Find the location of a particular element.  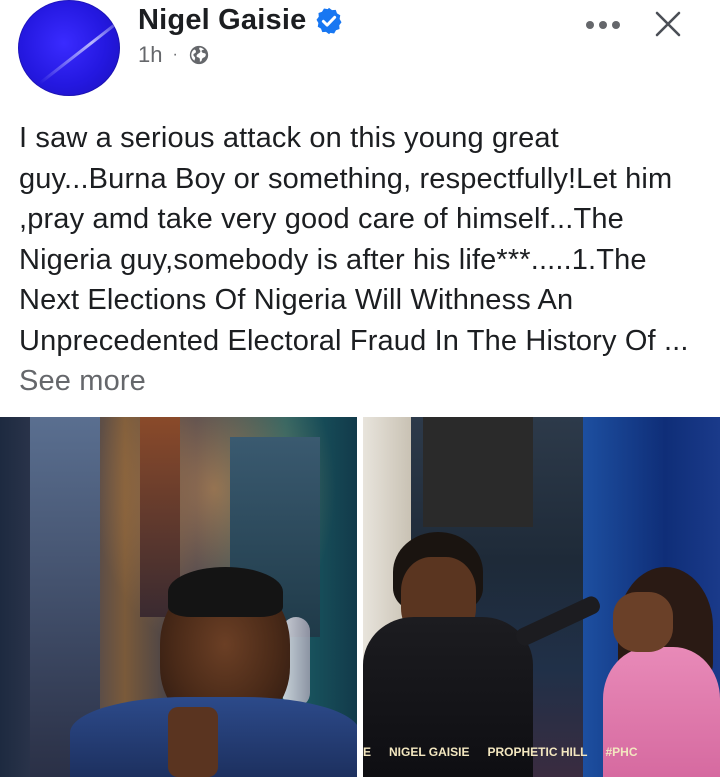

author-name-row: Nigel Gaisie is located at coordinates (241, 20).